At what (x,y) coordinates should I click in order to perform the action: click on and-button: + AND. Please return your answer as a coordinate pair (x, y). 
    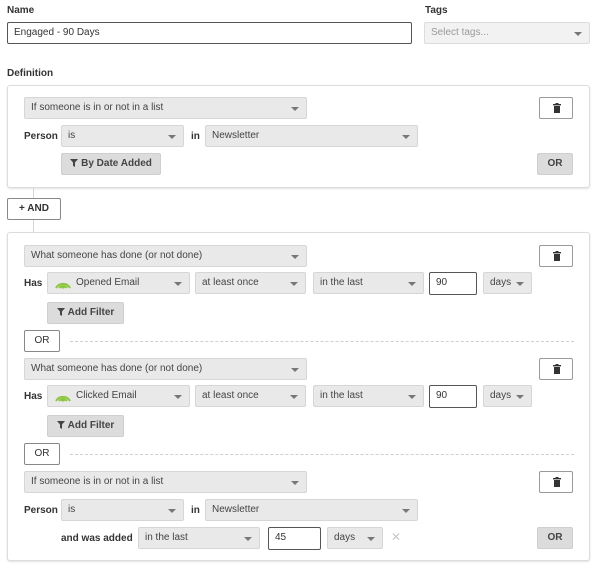
    Looking at the image, I should click on (34, 209).